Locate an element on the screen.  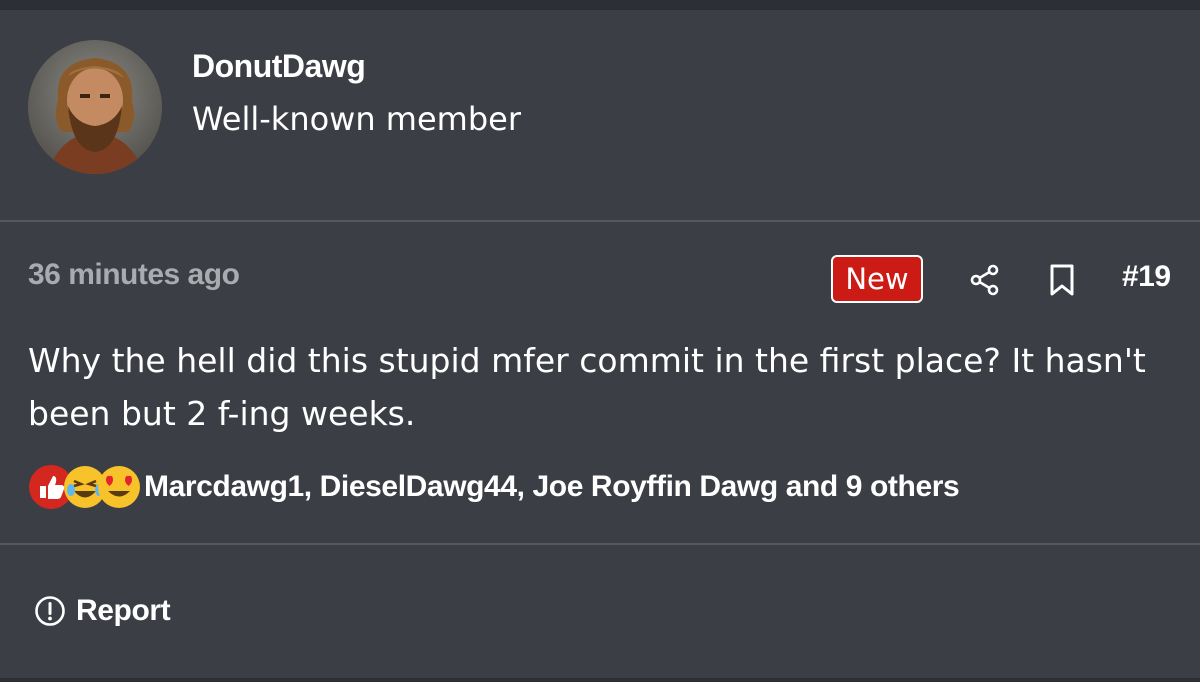
author-name: DonutDawg is located at coordinates (279, 66).